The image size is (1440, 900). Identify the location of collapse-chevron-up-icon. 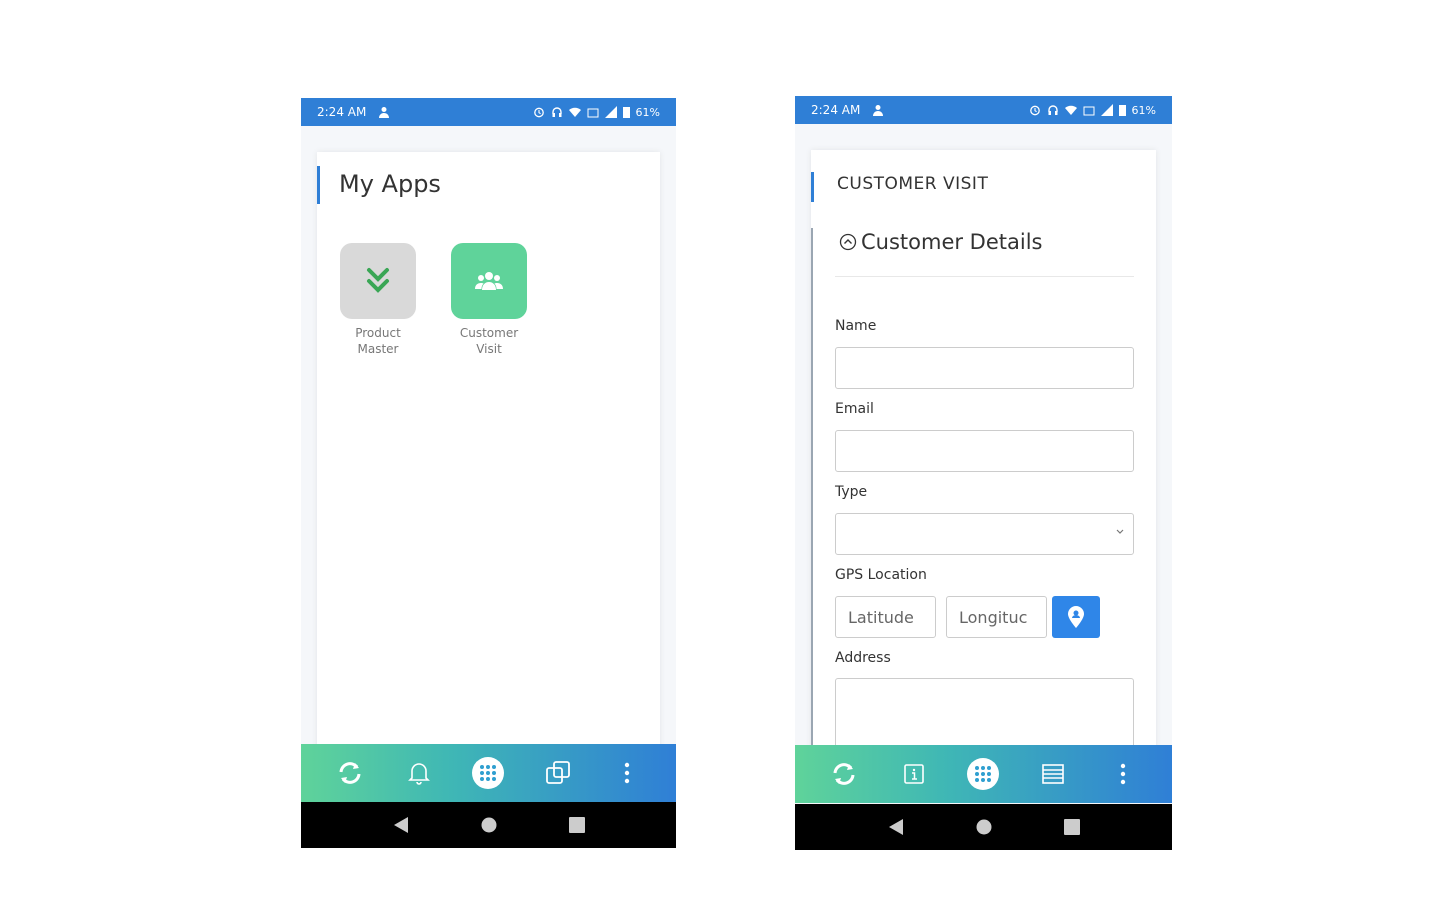
(848, 242).